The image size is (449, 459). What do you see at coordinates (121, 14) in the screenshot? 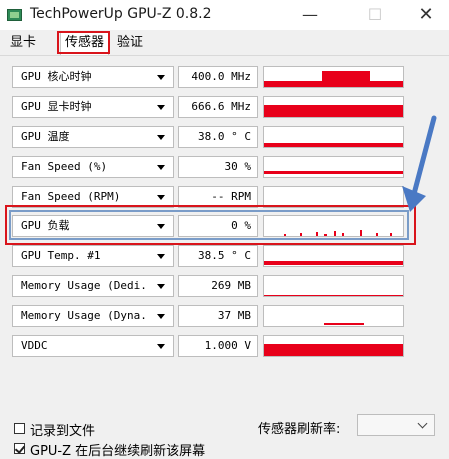
I see `window-title: TechPowerUp GPU-Z 0.8.2` at bounding box center [121, 14].